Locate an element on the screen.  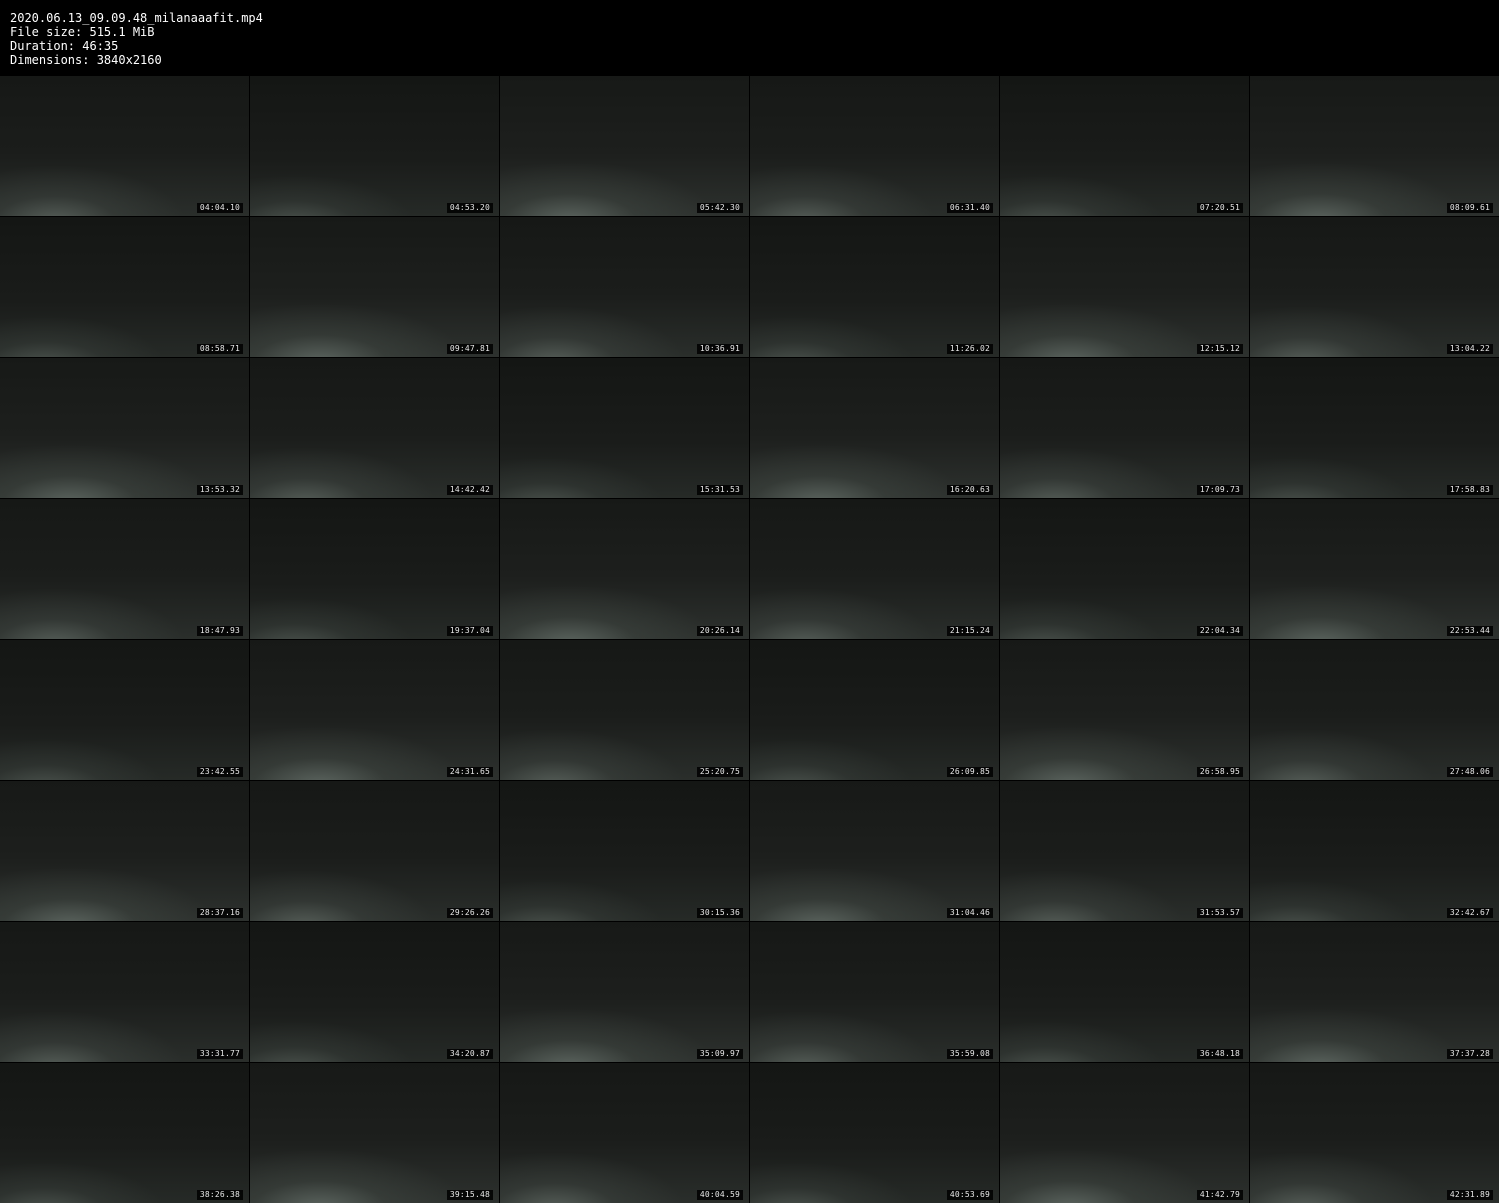
video-thumbnail: 06:31.40 is located at coordinates (874, 146).